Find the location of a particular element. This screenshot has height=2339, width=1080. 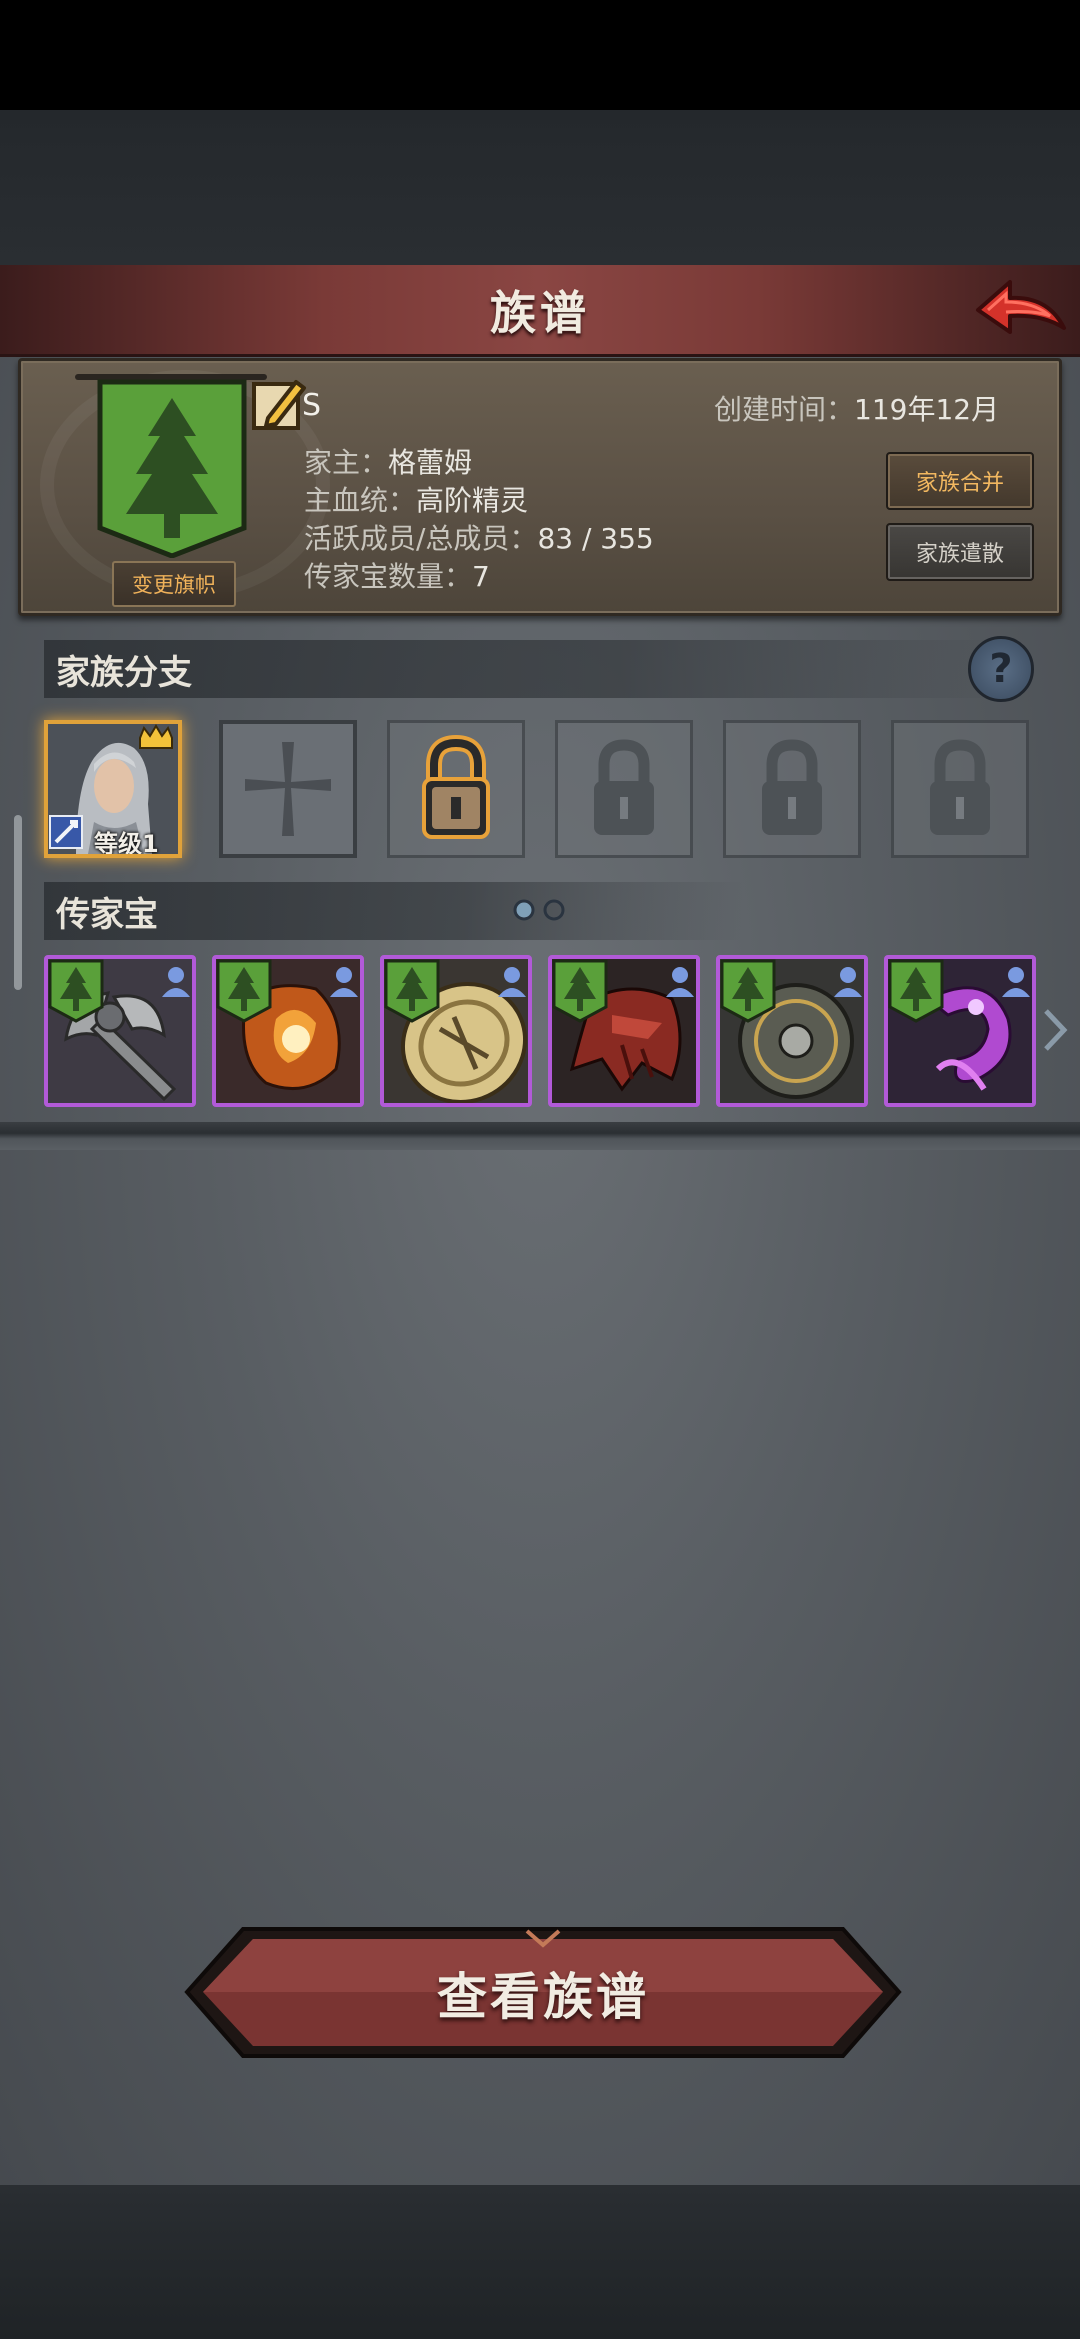

family-name: S is located at coordinates (312, 405).